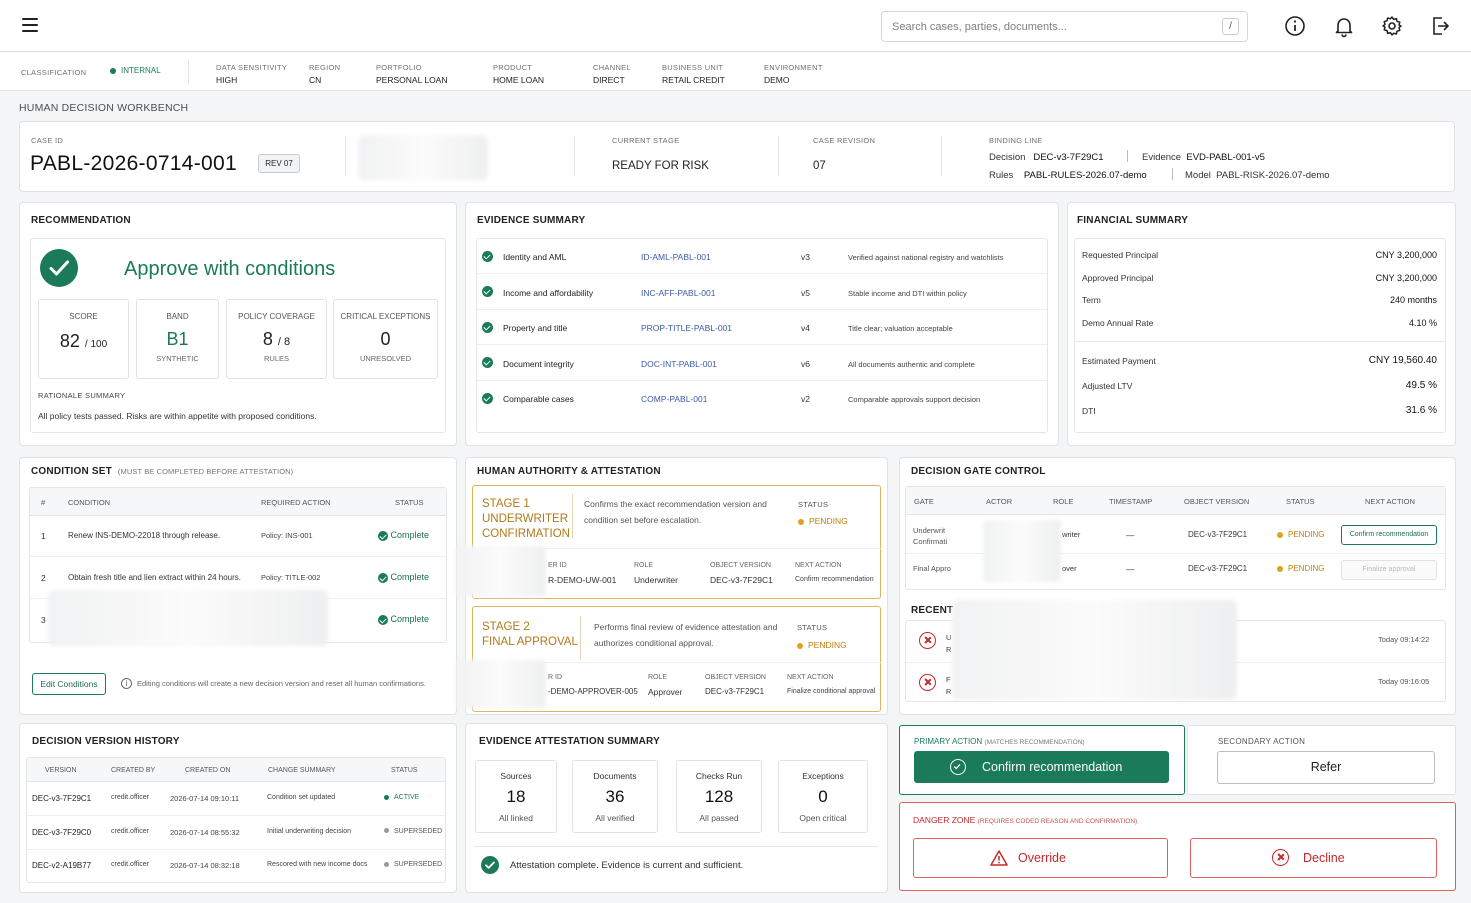 This screenshot has height=903, width=1471. Describe the element at coordinates (1118, 277) in the screenshot. I see `financial-label: Approved Principal` at that location.